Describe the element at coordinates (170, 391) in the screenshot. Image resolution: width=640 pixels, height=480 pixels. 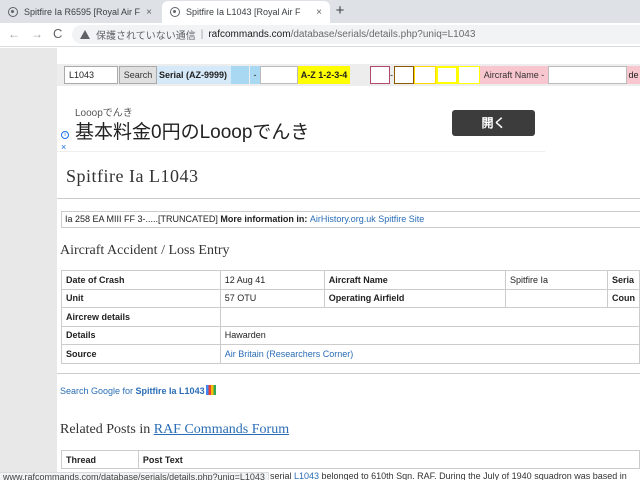
I see `google-search-term: Spitfire Ia L1043` at that location.